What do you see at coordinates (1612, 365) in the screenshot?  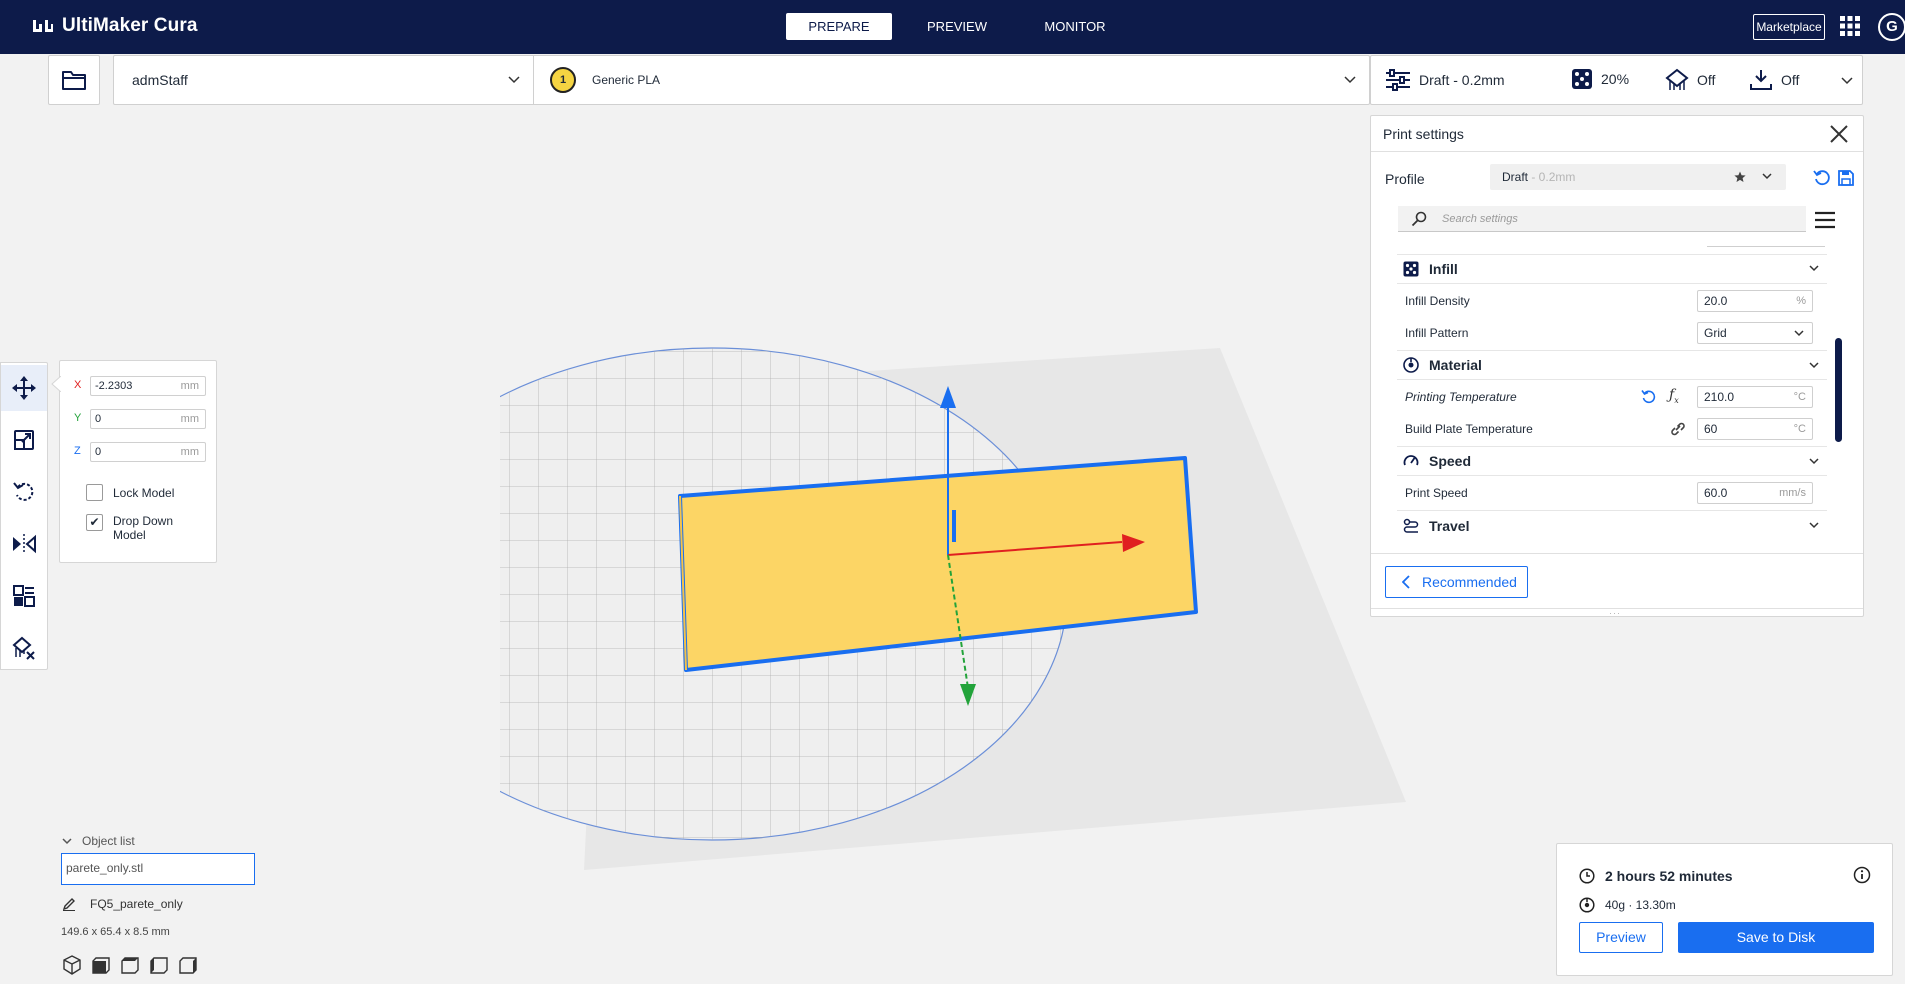 I see `category-material: Material` at bounding box center [1612, 365].